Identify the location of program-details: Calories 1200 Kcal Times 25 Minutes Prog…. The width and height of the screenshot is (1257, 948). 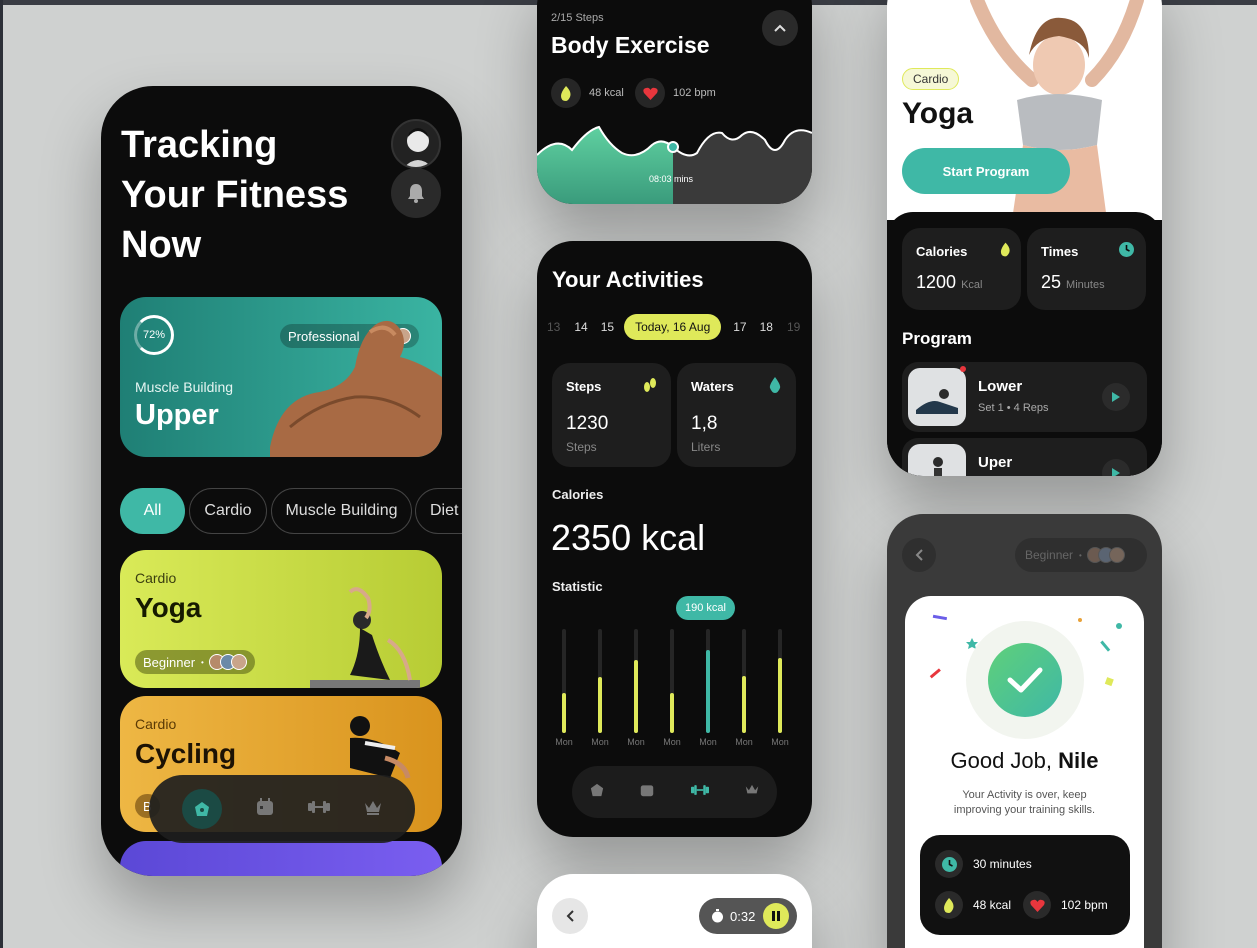
(1024, 344).